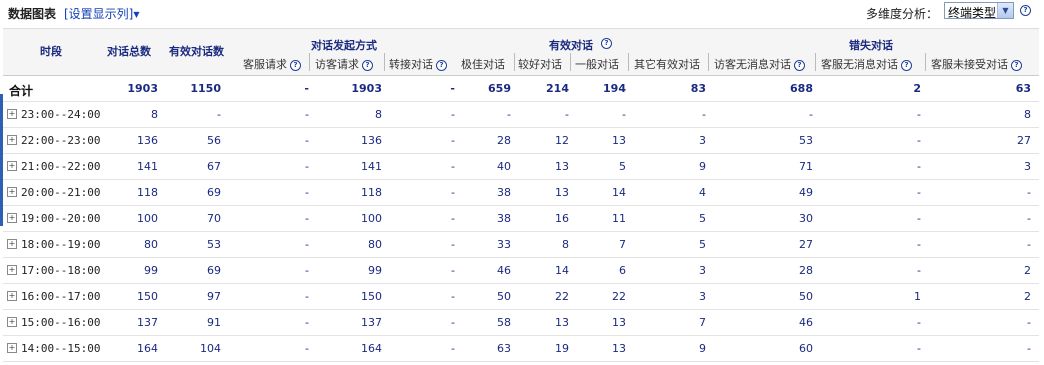 This screenshot has width=1044, height=365. Describe the element at coordinates (622, 270) in the screenshot. I see `cell-normal: 6` at that location.